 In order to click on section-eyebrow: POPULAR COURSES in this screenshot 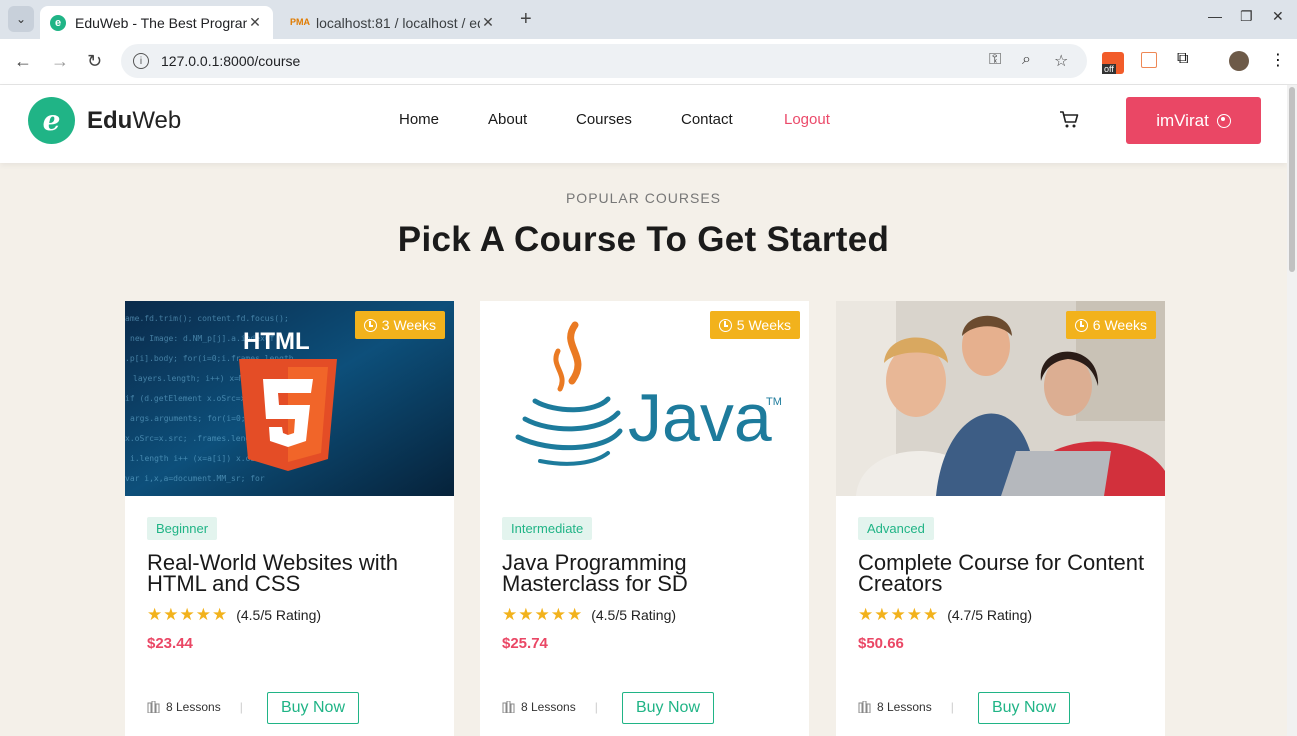, I will do `click(643, 198)`.